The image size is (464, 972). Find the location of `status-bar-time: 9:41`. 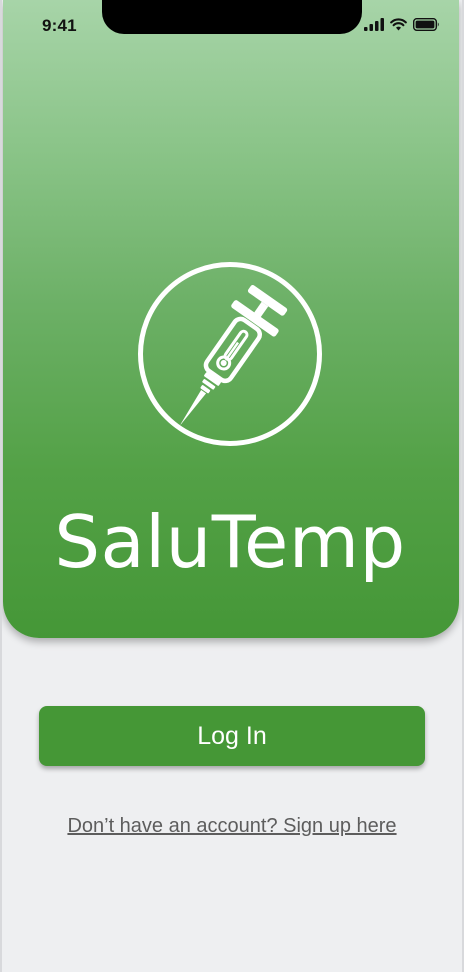

status-bar-time: 9:41 is located at coordinates (59, 25).